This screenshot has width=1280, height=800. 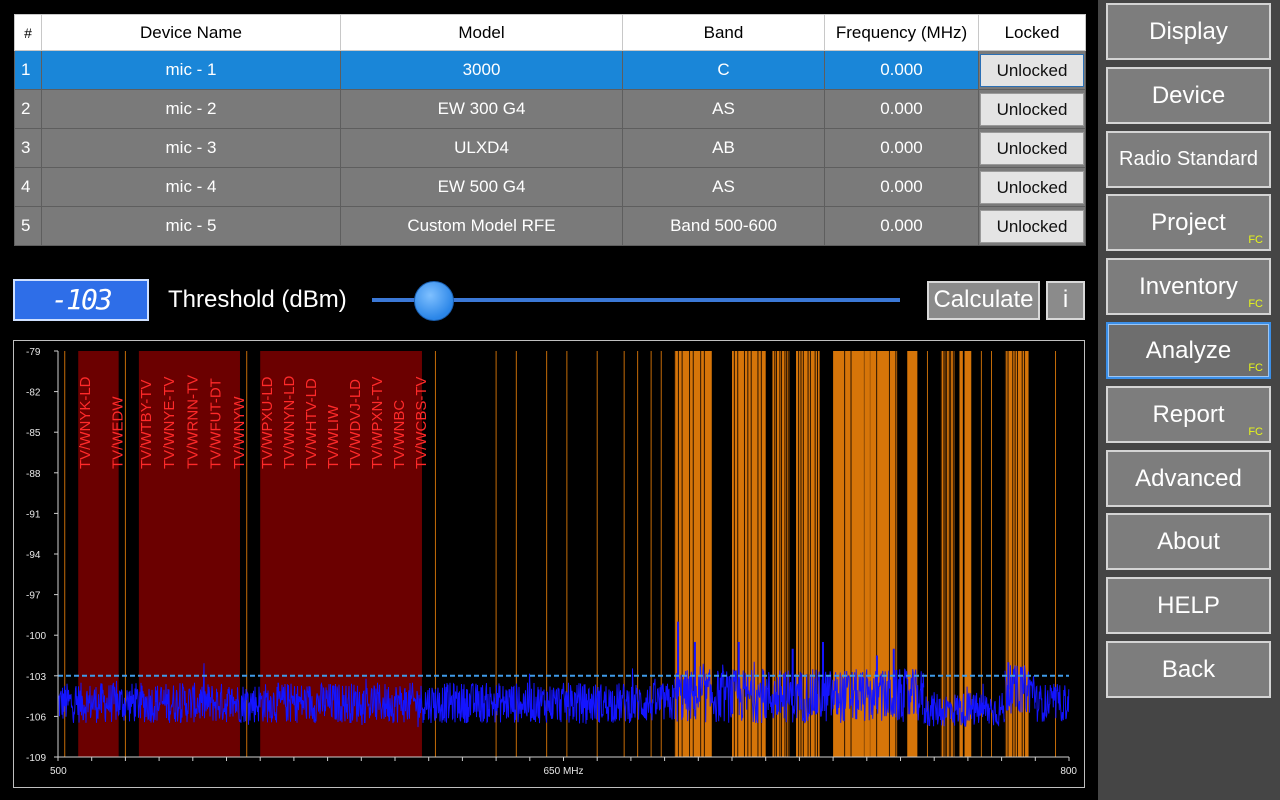 What do you see at coordinates (191, 109) in the screenshot?
I see `cell-name: mic - 2` at bounding box center [191, 109].